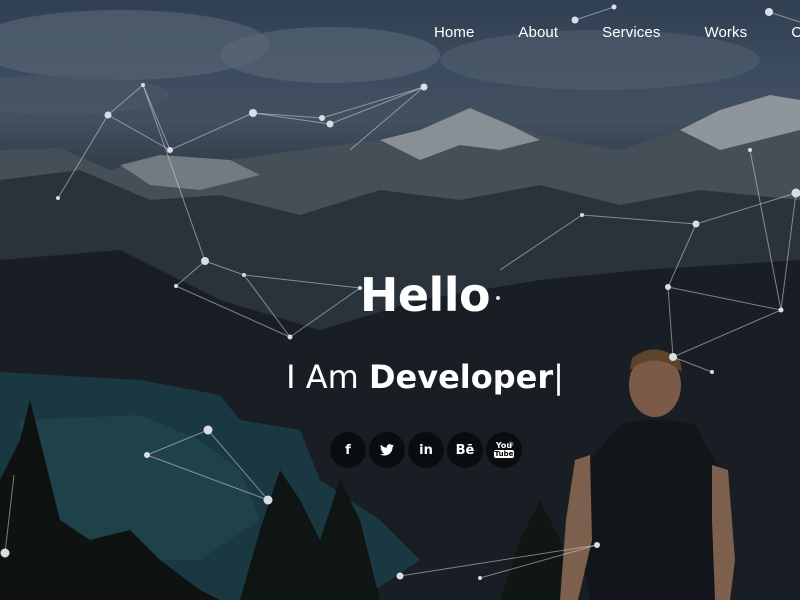 This screenshot has height=600, width=800. I want to click on nav-services-link: Services, so click(631, 32).